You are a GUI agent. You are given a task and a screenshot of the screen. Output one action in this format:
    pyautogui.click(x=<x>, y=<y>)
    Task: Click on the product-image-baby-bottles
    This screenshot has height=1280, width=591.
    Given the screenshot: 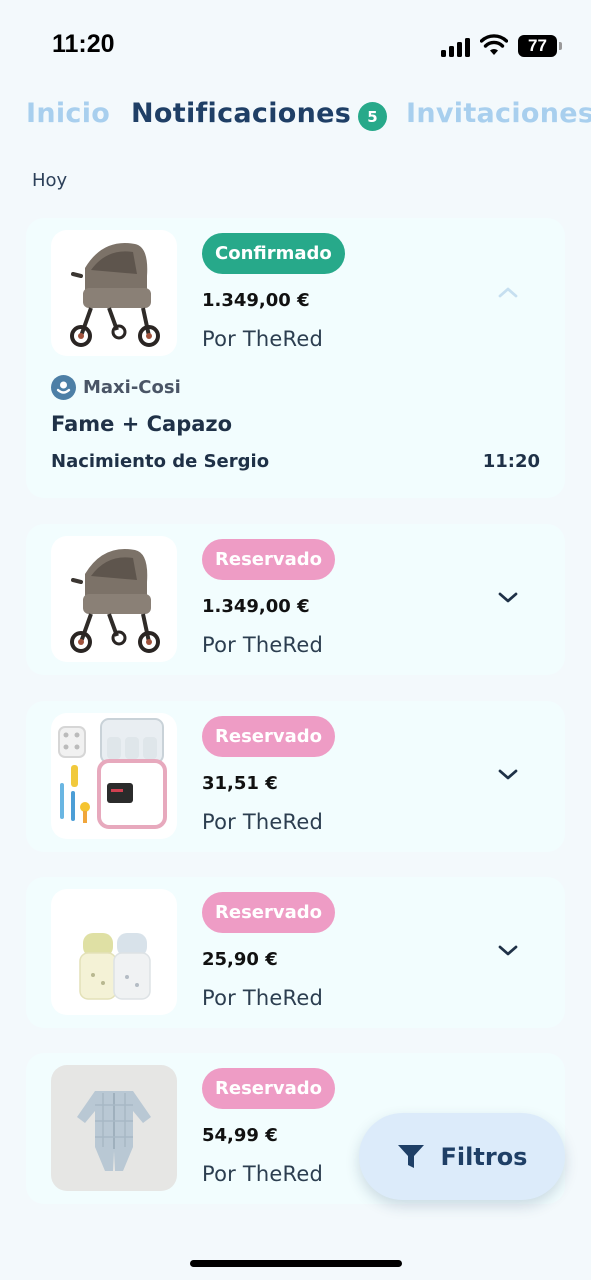 What is the action you would take?
    pyautogui.click(x=114, y=952)
    